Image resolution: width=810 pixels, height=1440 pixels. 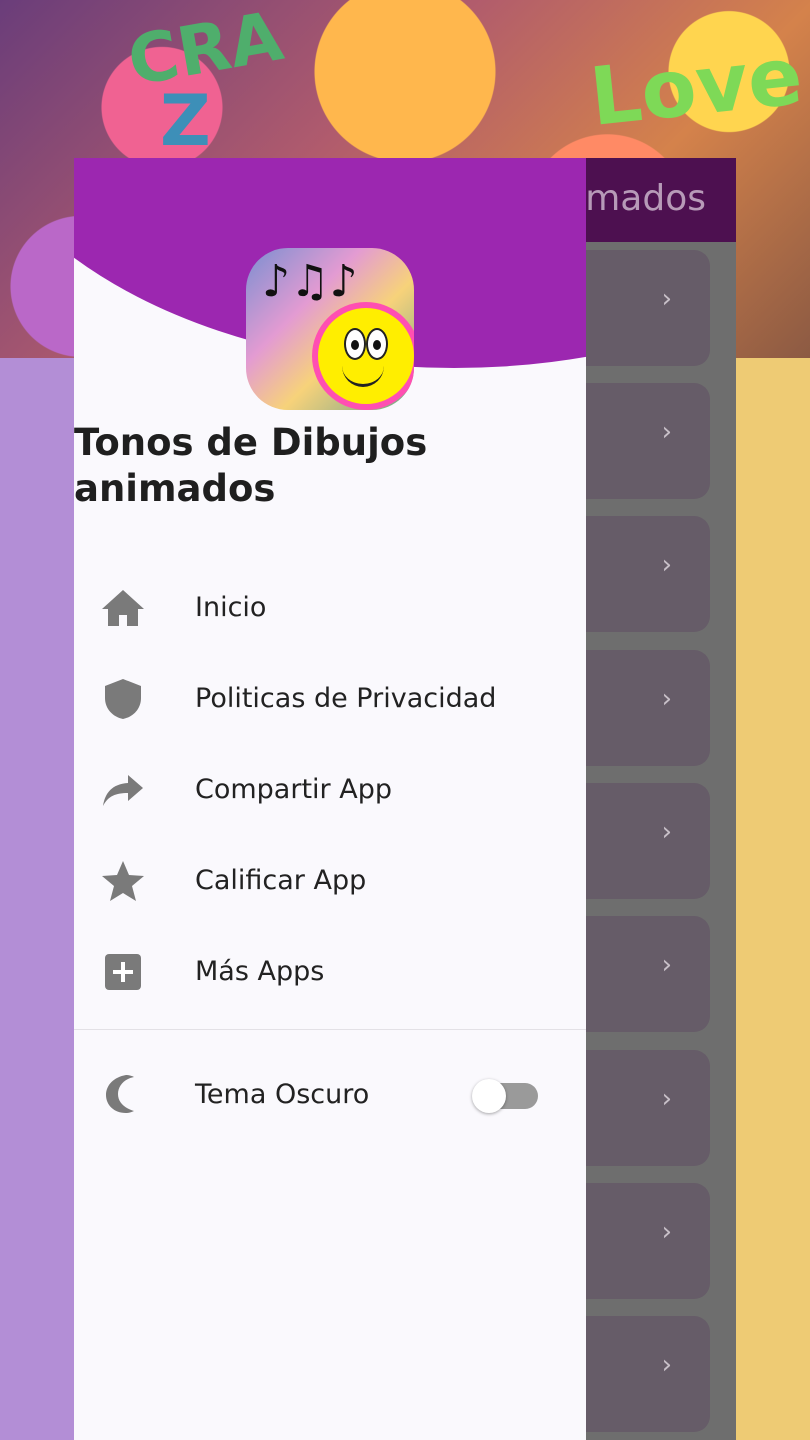 I want to click on app-bar-title: mados, so click(x=645, y=198).